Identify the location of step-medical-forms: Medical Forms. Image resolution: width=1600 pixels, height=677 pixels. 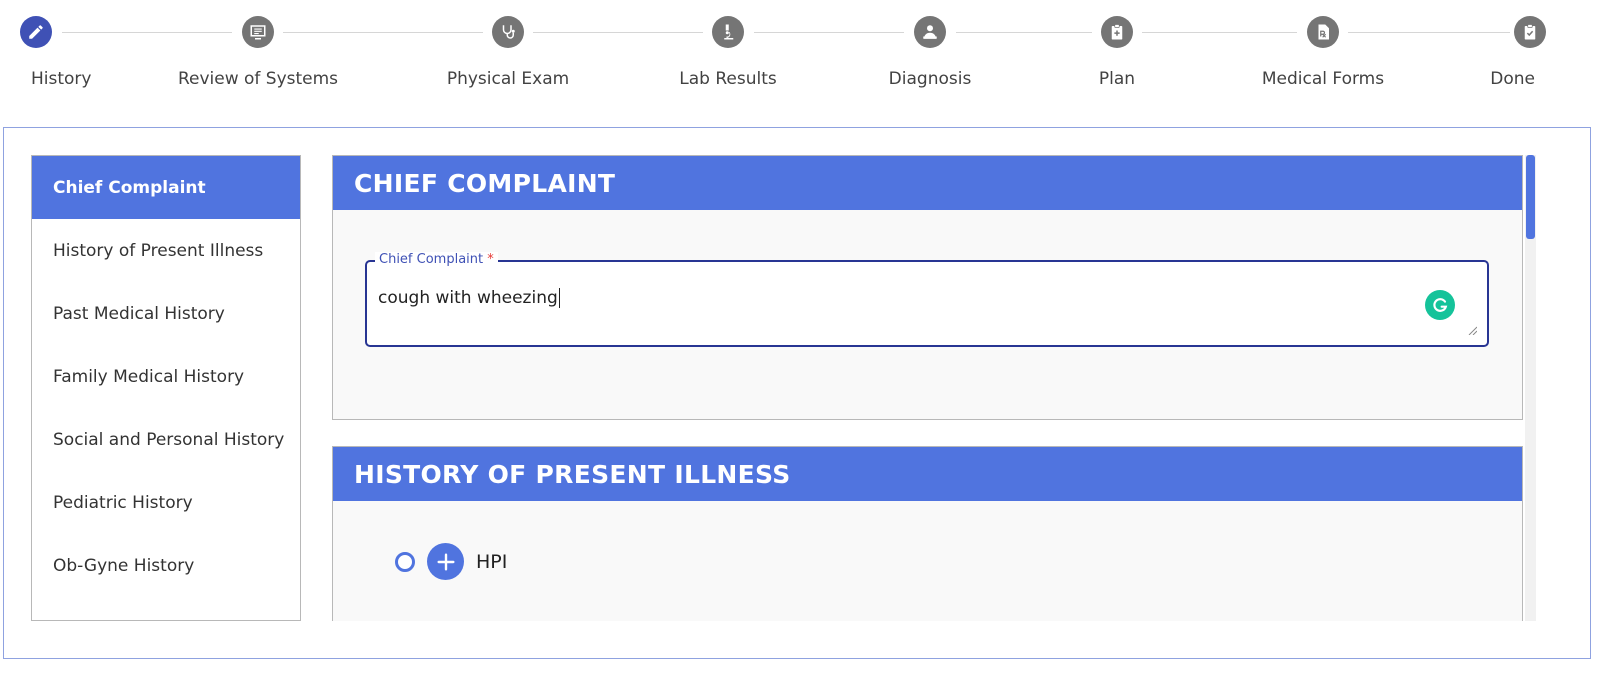
(1323, 52).